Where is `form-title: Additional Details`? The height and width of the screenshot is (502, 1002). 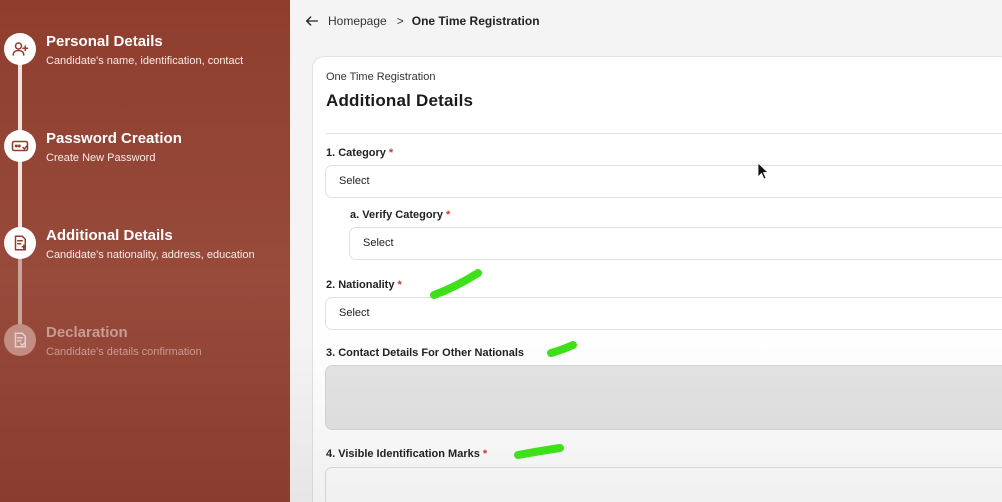 form-title: Additional Details is located at coordinates (400, 100).